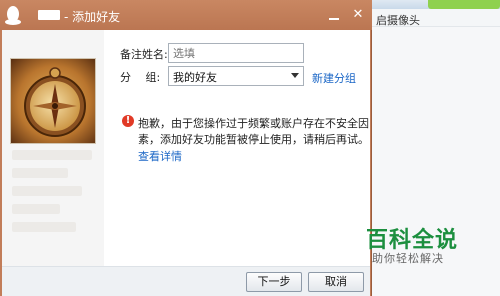 This screenshot has width=500, height=296. I want to click on avatar, so click(53, 101).